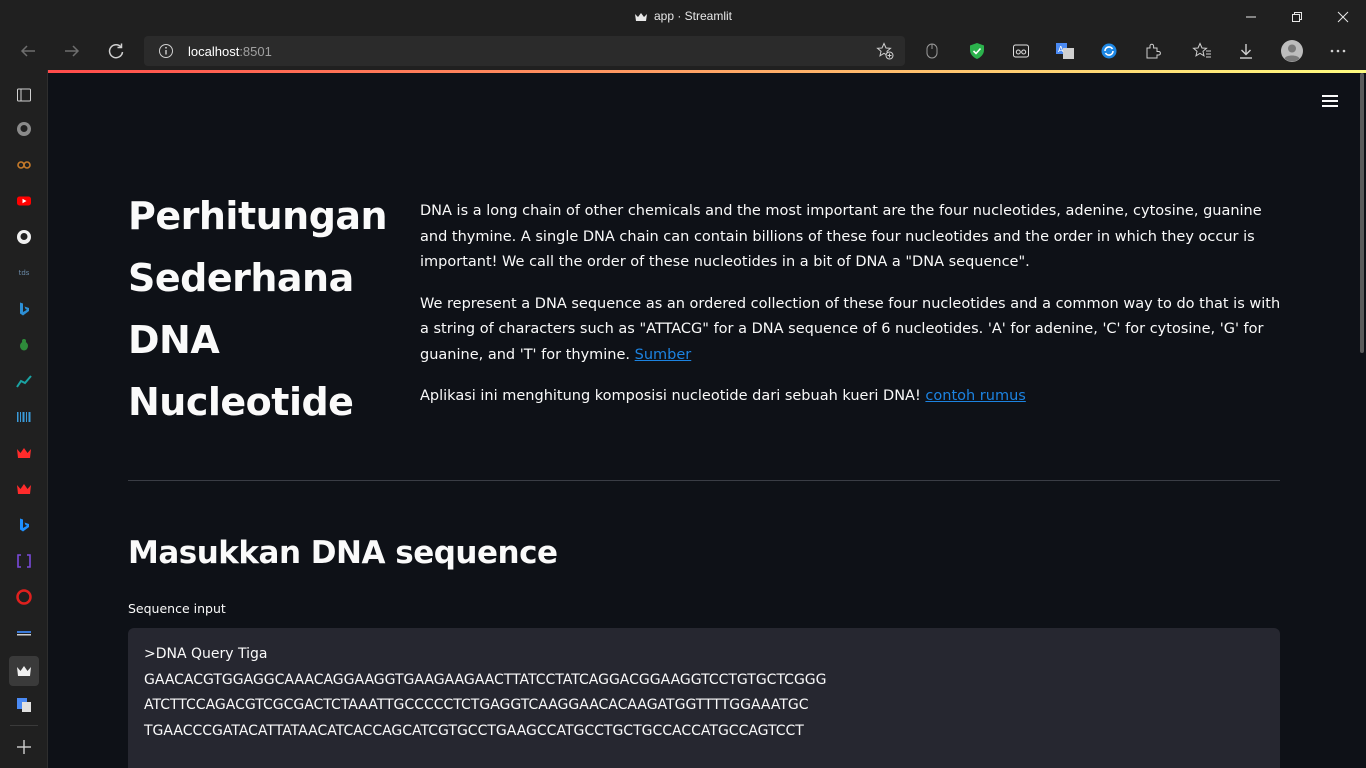 The image size is (1366, 768). What do you see at coordinates (258, 216) in the screenshot?
I see `title-line-1: Perhitungan` at bounding box center [258, 216].